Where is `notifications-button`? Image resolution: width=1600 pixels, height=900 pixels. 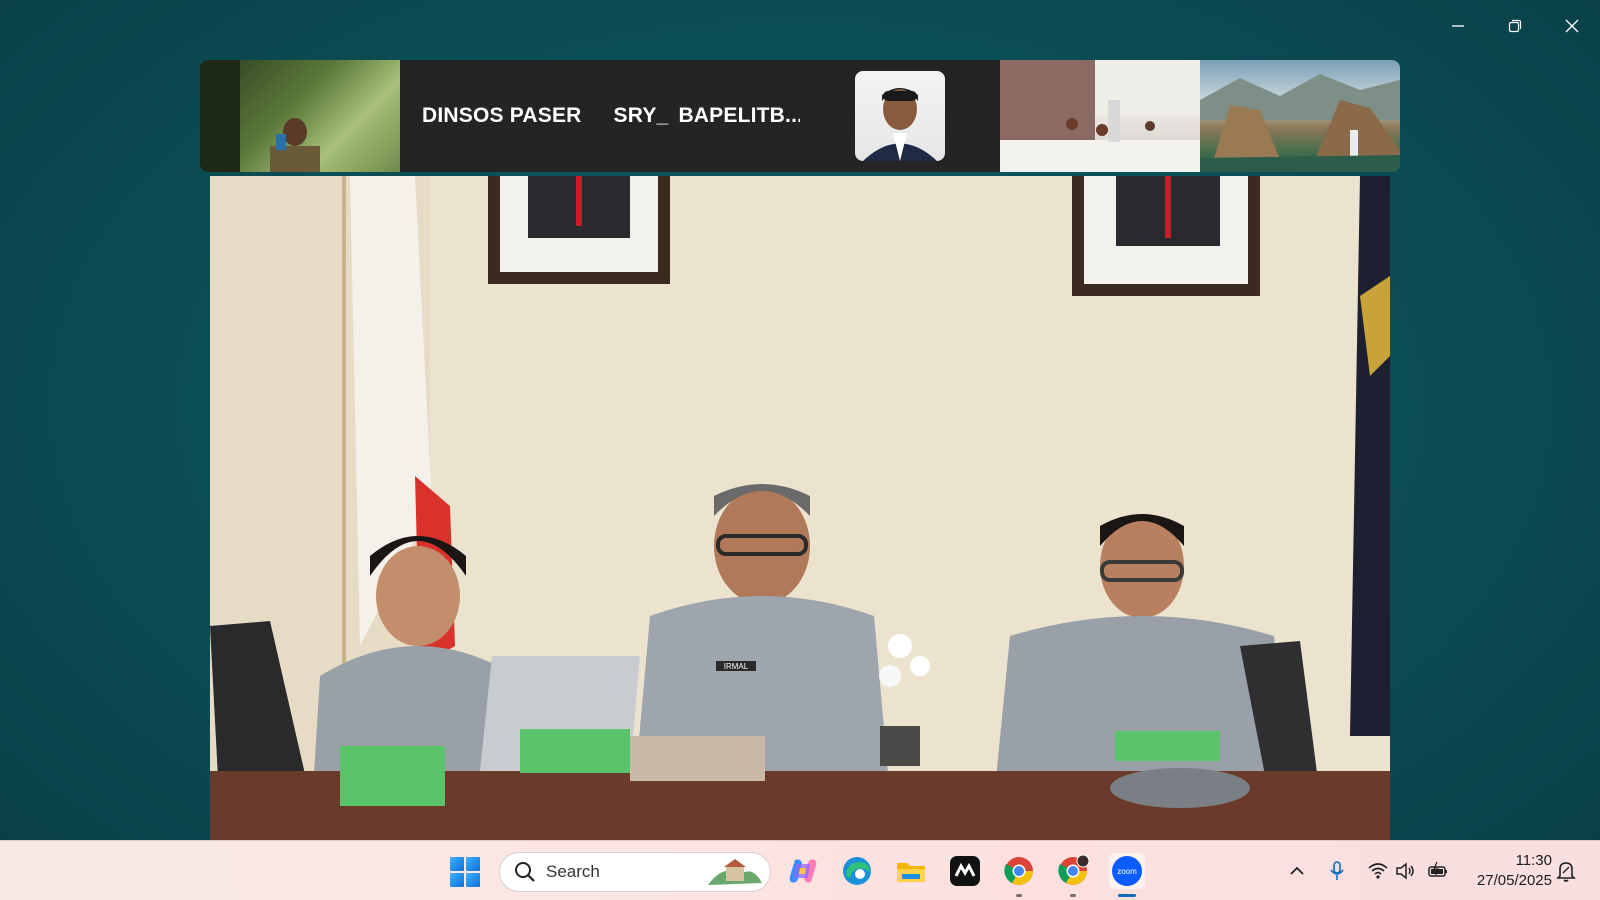
notifications-button is located at coordinates (1566, 871).